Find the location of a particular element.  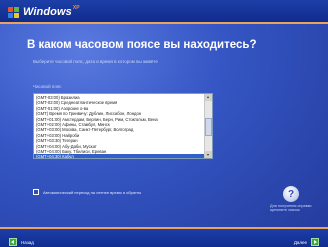

timezone-item: (GMT+04:30) Кабул is located at coordinates (119, 156).